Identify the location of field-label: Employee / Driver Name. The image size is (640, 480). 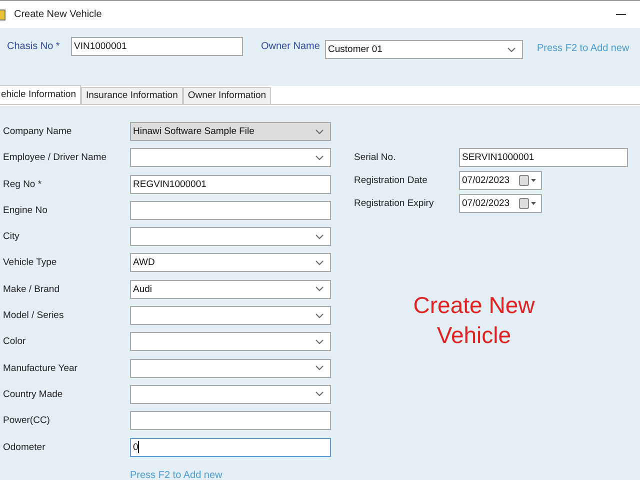
(55, 158).